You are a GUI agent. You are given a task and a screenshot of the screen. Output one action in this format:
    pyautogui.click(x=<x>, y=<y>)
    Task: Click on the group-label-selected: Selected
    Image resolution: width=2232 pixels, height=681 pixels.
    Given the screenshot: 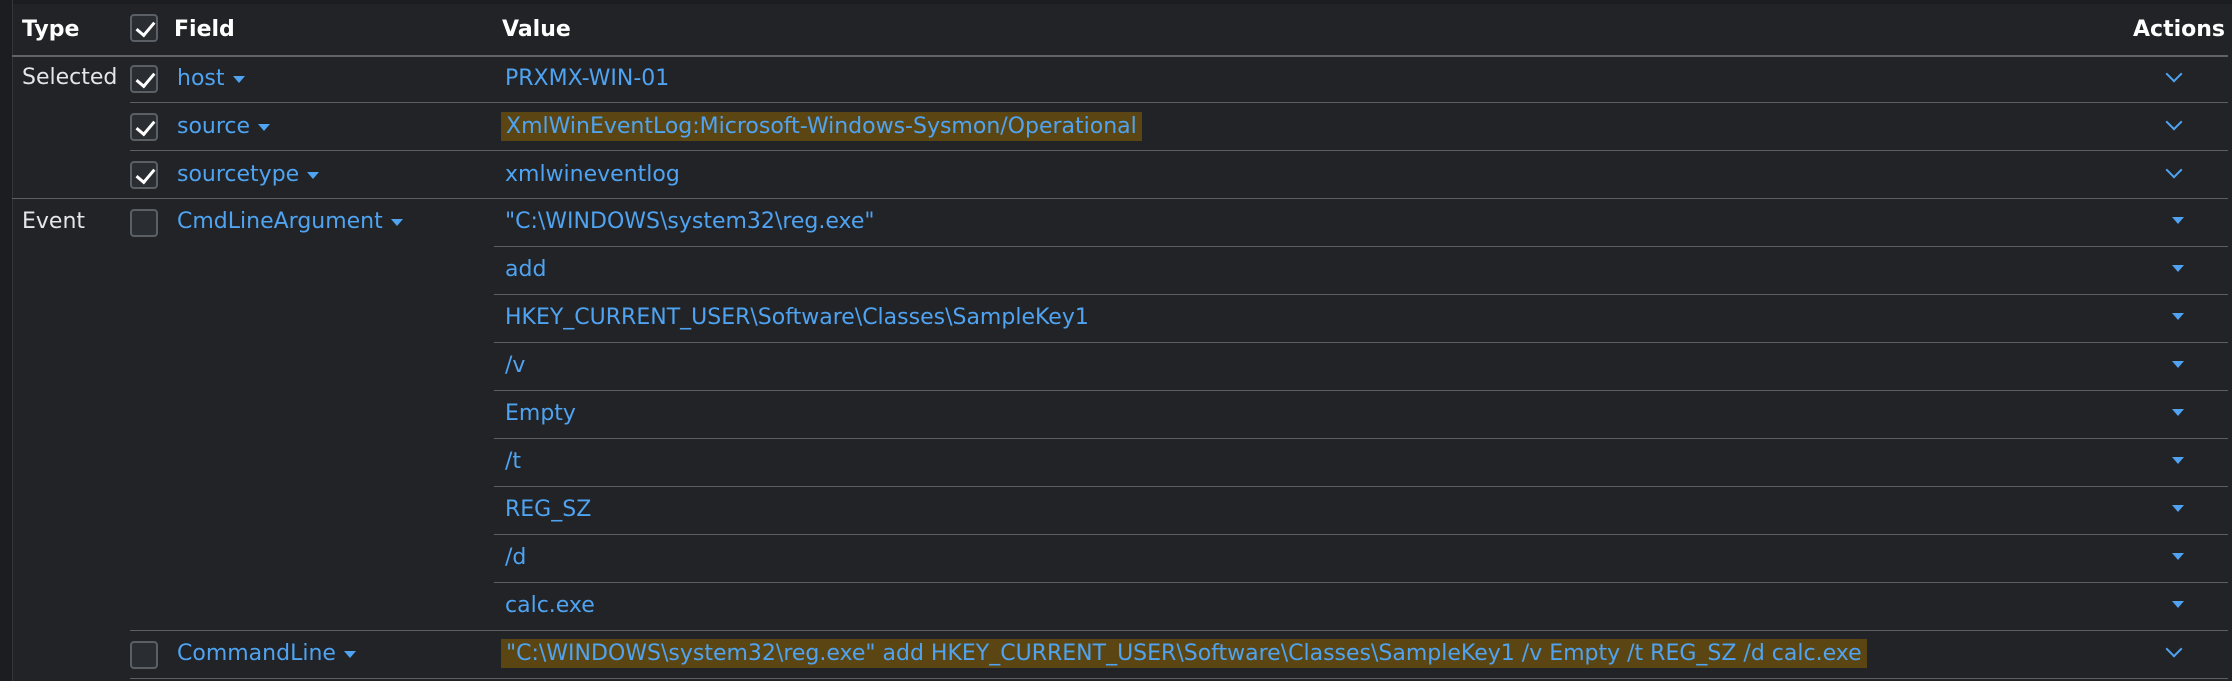 What is the action you would take?
    pyautogui.click(x=70, y=77)
    